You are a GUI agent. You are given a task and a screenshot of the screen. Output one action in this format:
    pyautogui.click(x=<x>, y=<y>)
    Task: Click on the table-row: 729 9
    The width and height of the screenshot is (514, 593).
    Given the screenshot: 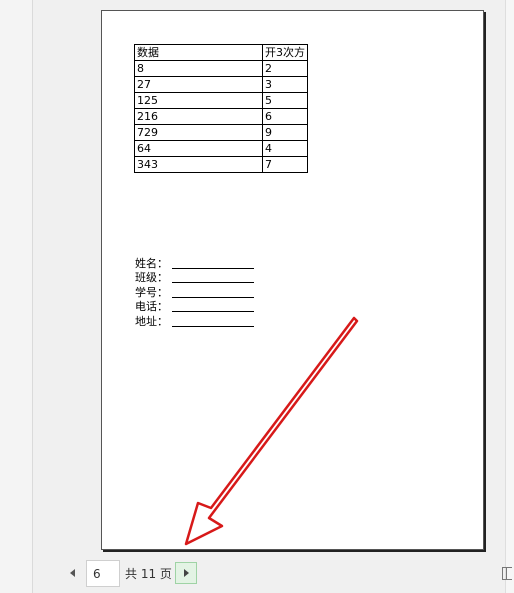 What is the action you would take?
    pyautogui.click(x=221, y=132)
    